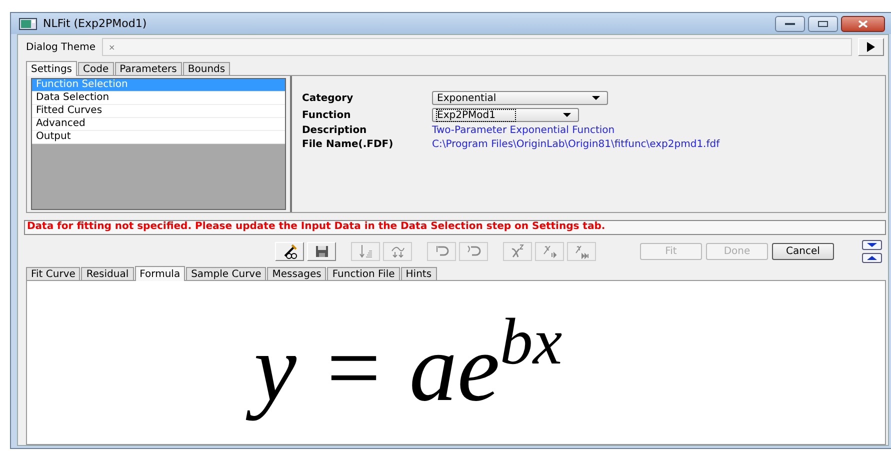 Image resolution: width=891 pixels, height=451 pixels. I want to click on app-icon, so click(28, 24).